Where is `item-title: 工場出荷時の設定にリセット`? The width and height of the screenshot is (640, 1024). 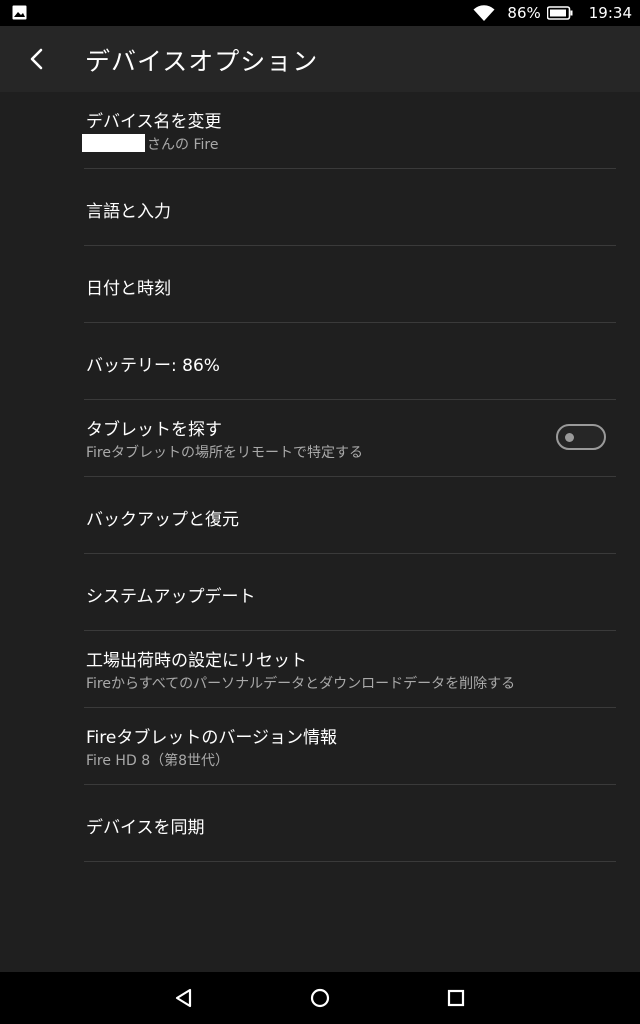 item-title: 工場出荷時の設定にリセット is located at coordinates (196, 661).